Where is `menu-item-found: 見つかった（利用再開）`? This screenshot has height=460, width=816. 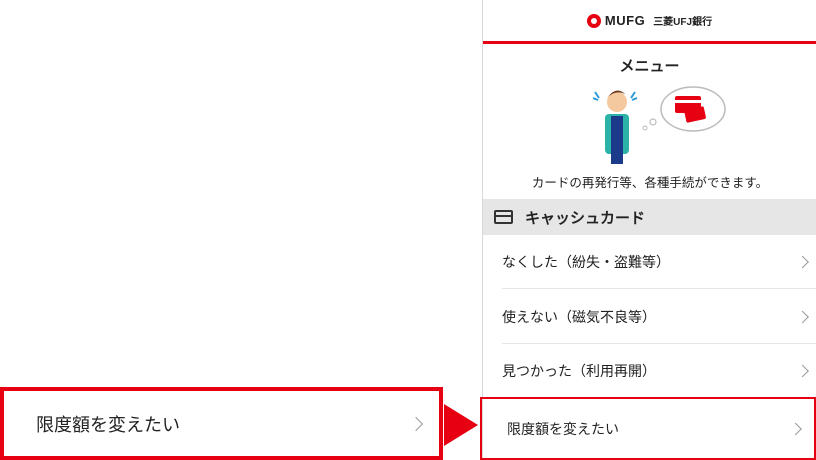 menu-item-found: 見つかった（利用再開） is located at coordinates (659, 371).